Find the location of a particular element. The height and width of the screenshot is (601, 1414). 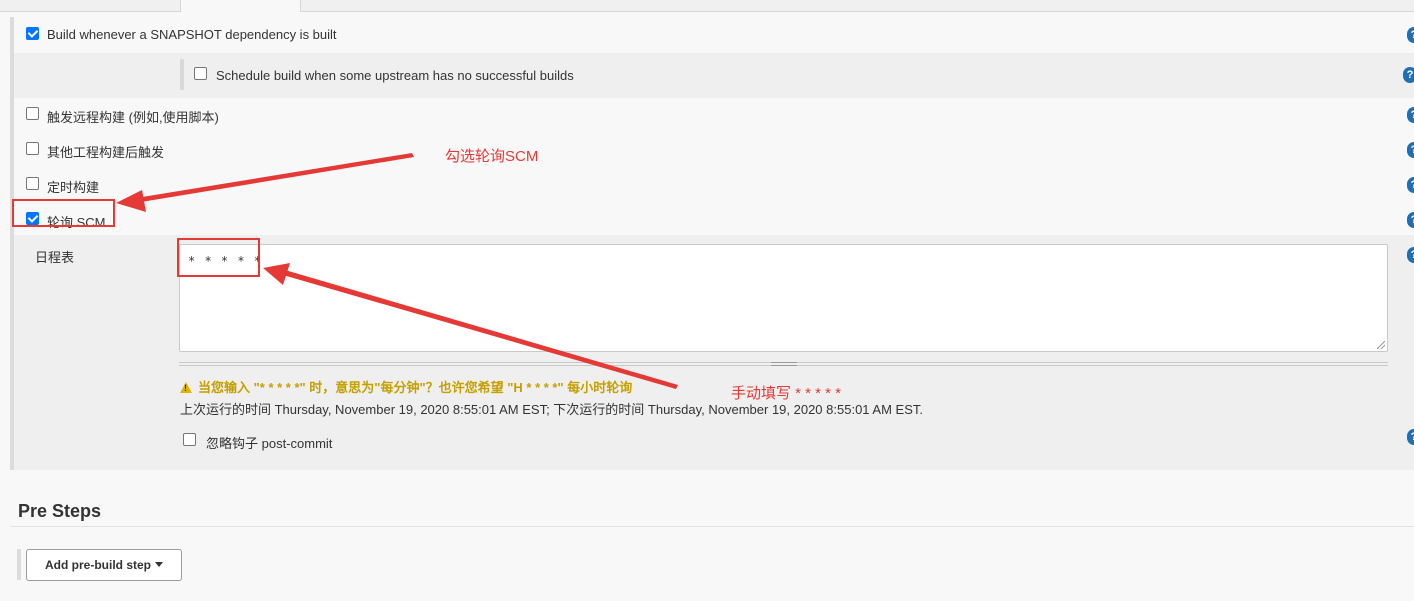

arrow-shaft-poll is located at coordinates (274, 178).